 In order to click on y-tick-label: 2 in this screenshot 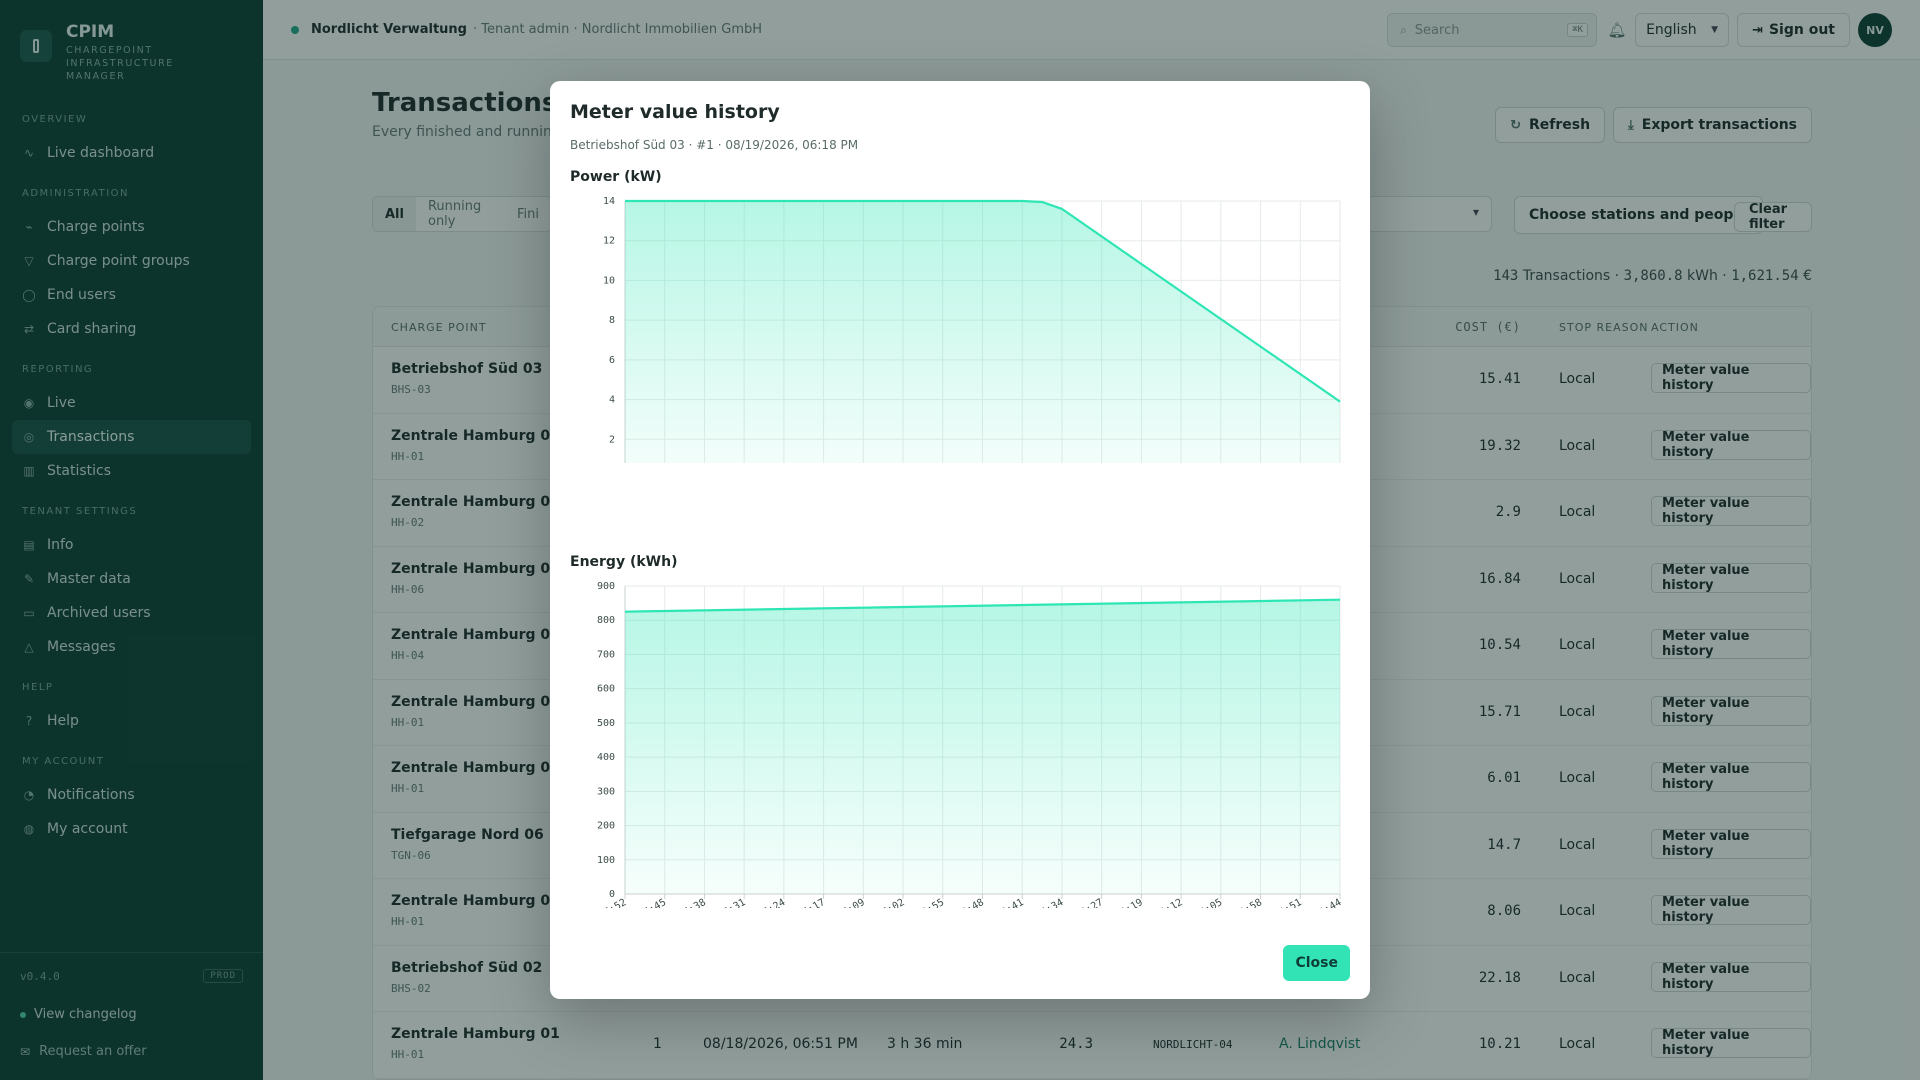, I will do `click(612, 439)`.